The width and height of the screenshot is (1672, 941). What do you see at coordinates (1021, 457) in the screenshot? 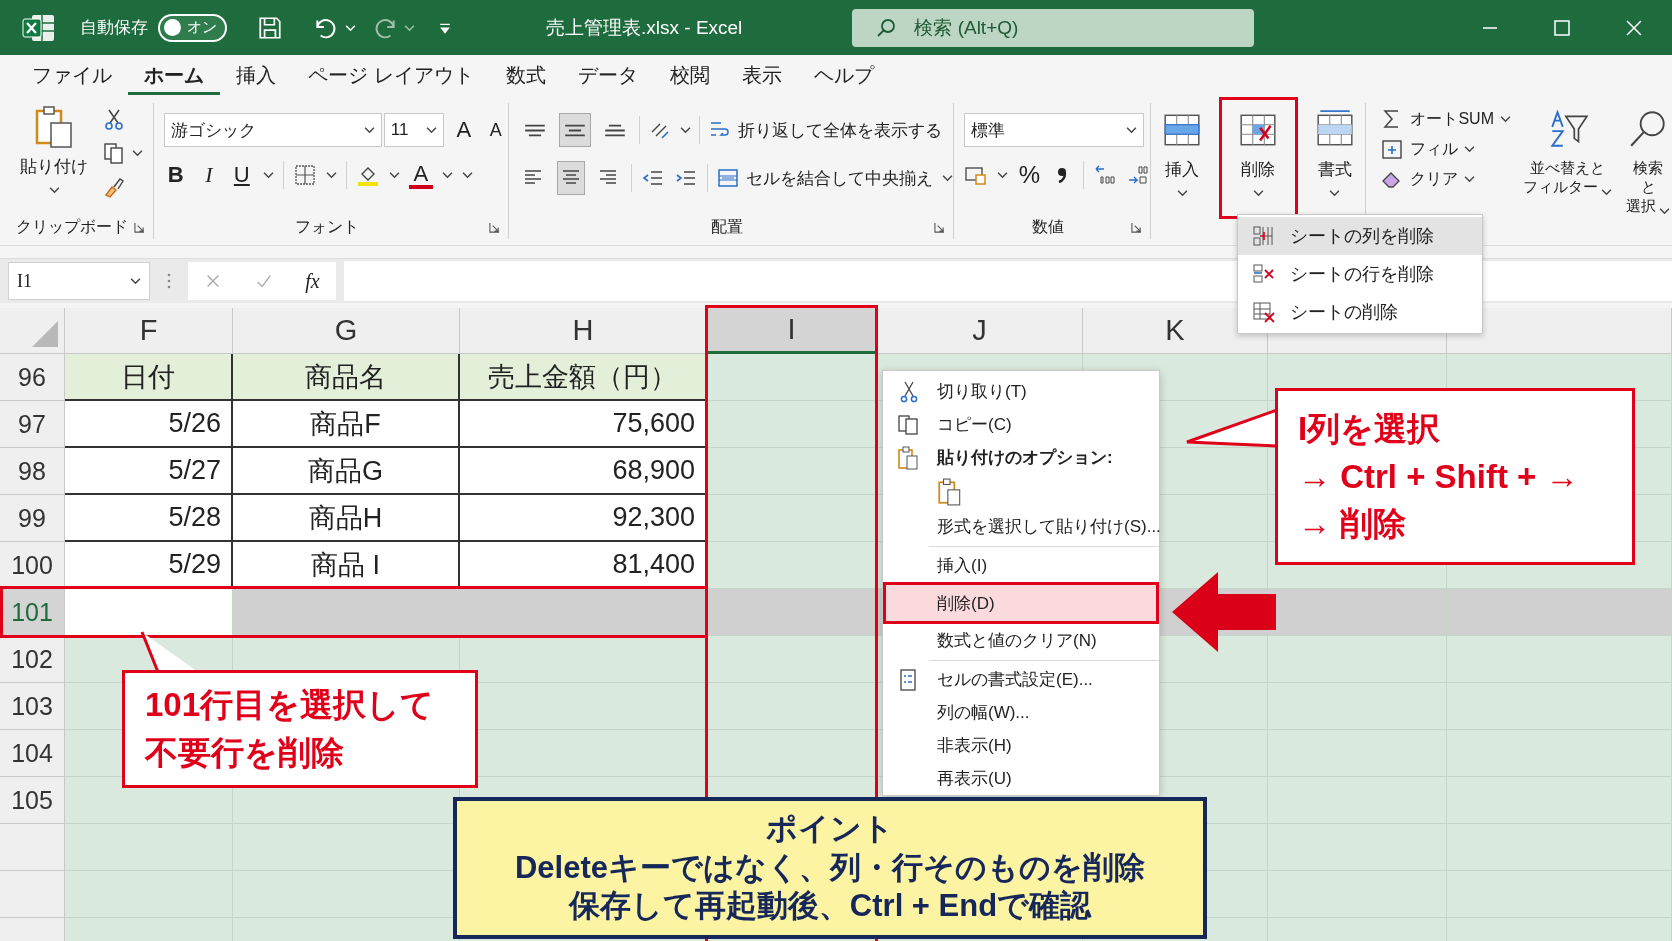
I see `menu-section-label: 貼り付けのオプション:` at bounding box center [1021, 457].